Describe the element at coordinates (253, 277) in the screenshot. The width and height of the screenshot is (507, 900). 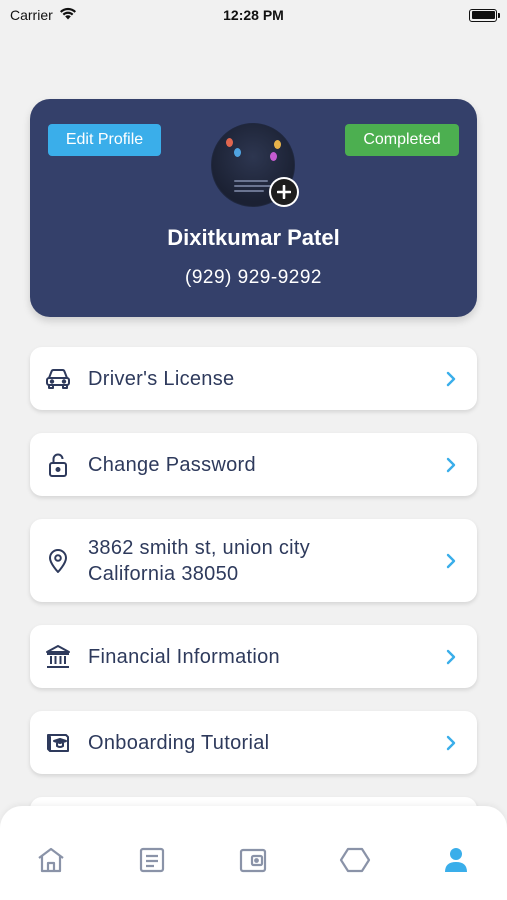
I see `profile-phone: (929) 929-9292` at that location.